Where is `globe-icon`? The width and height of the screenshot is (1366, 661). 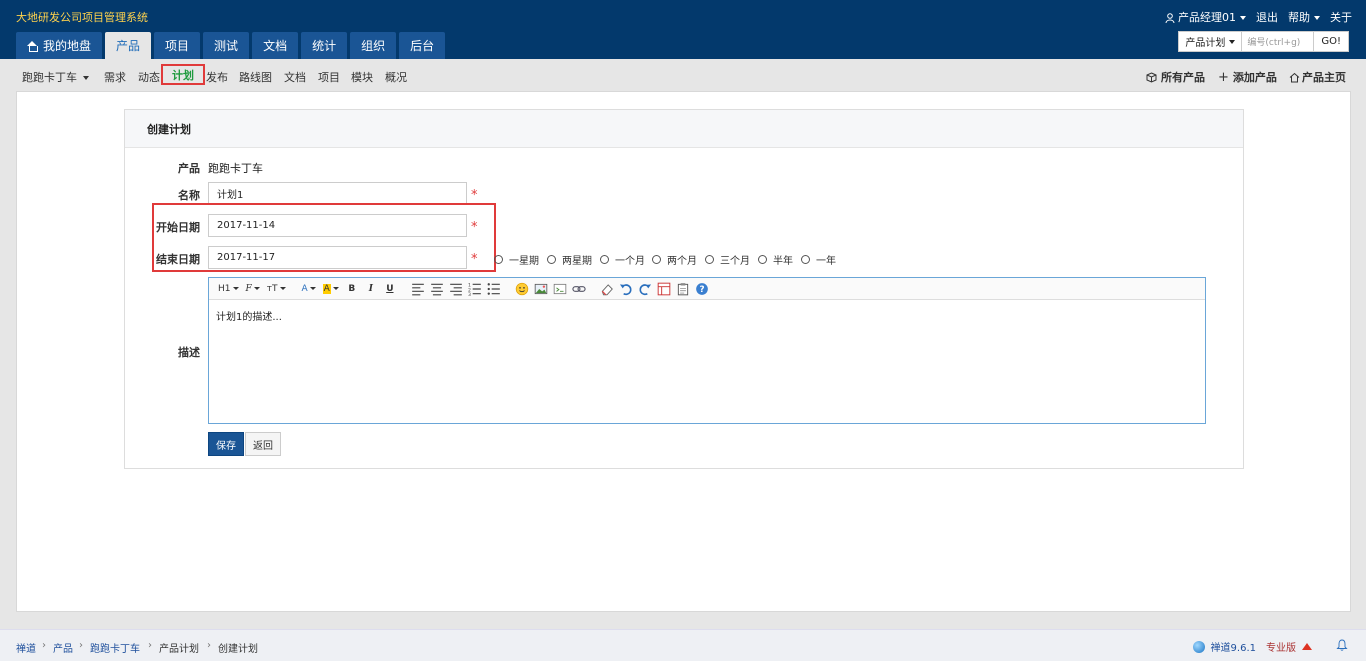
globe-icon is located at coordinates (1198, 646).